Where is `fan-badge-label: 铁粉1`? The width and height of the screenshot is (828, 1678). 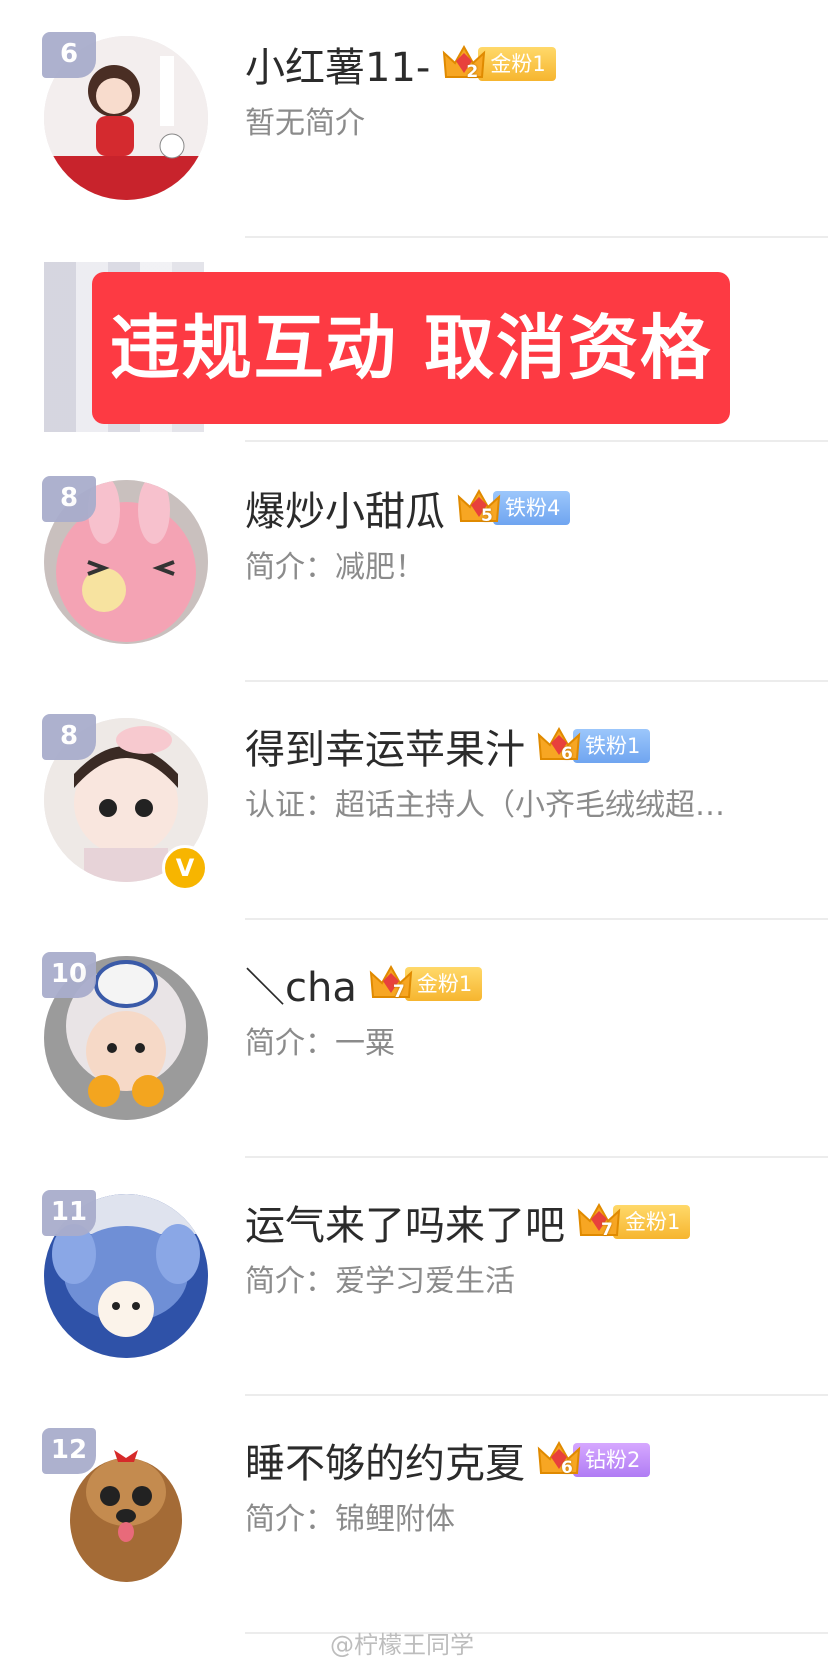 fan-badge-label: 铁粉1 is located at coordinates (612, 746).